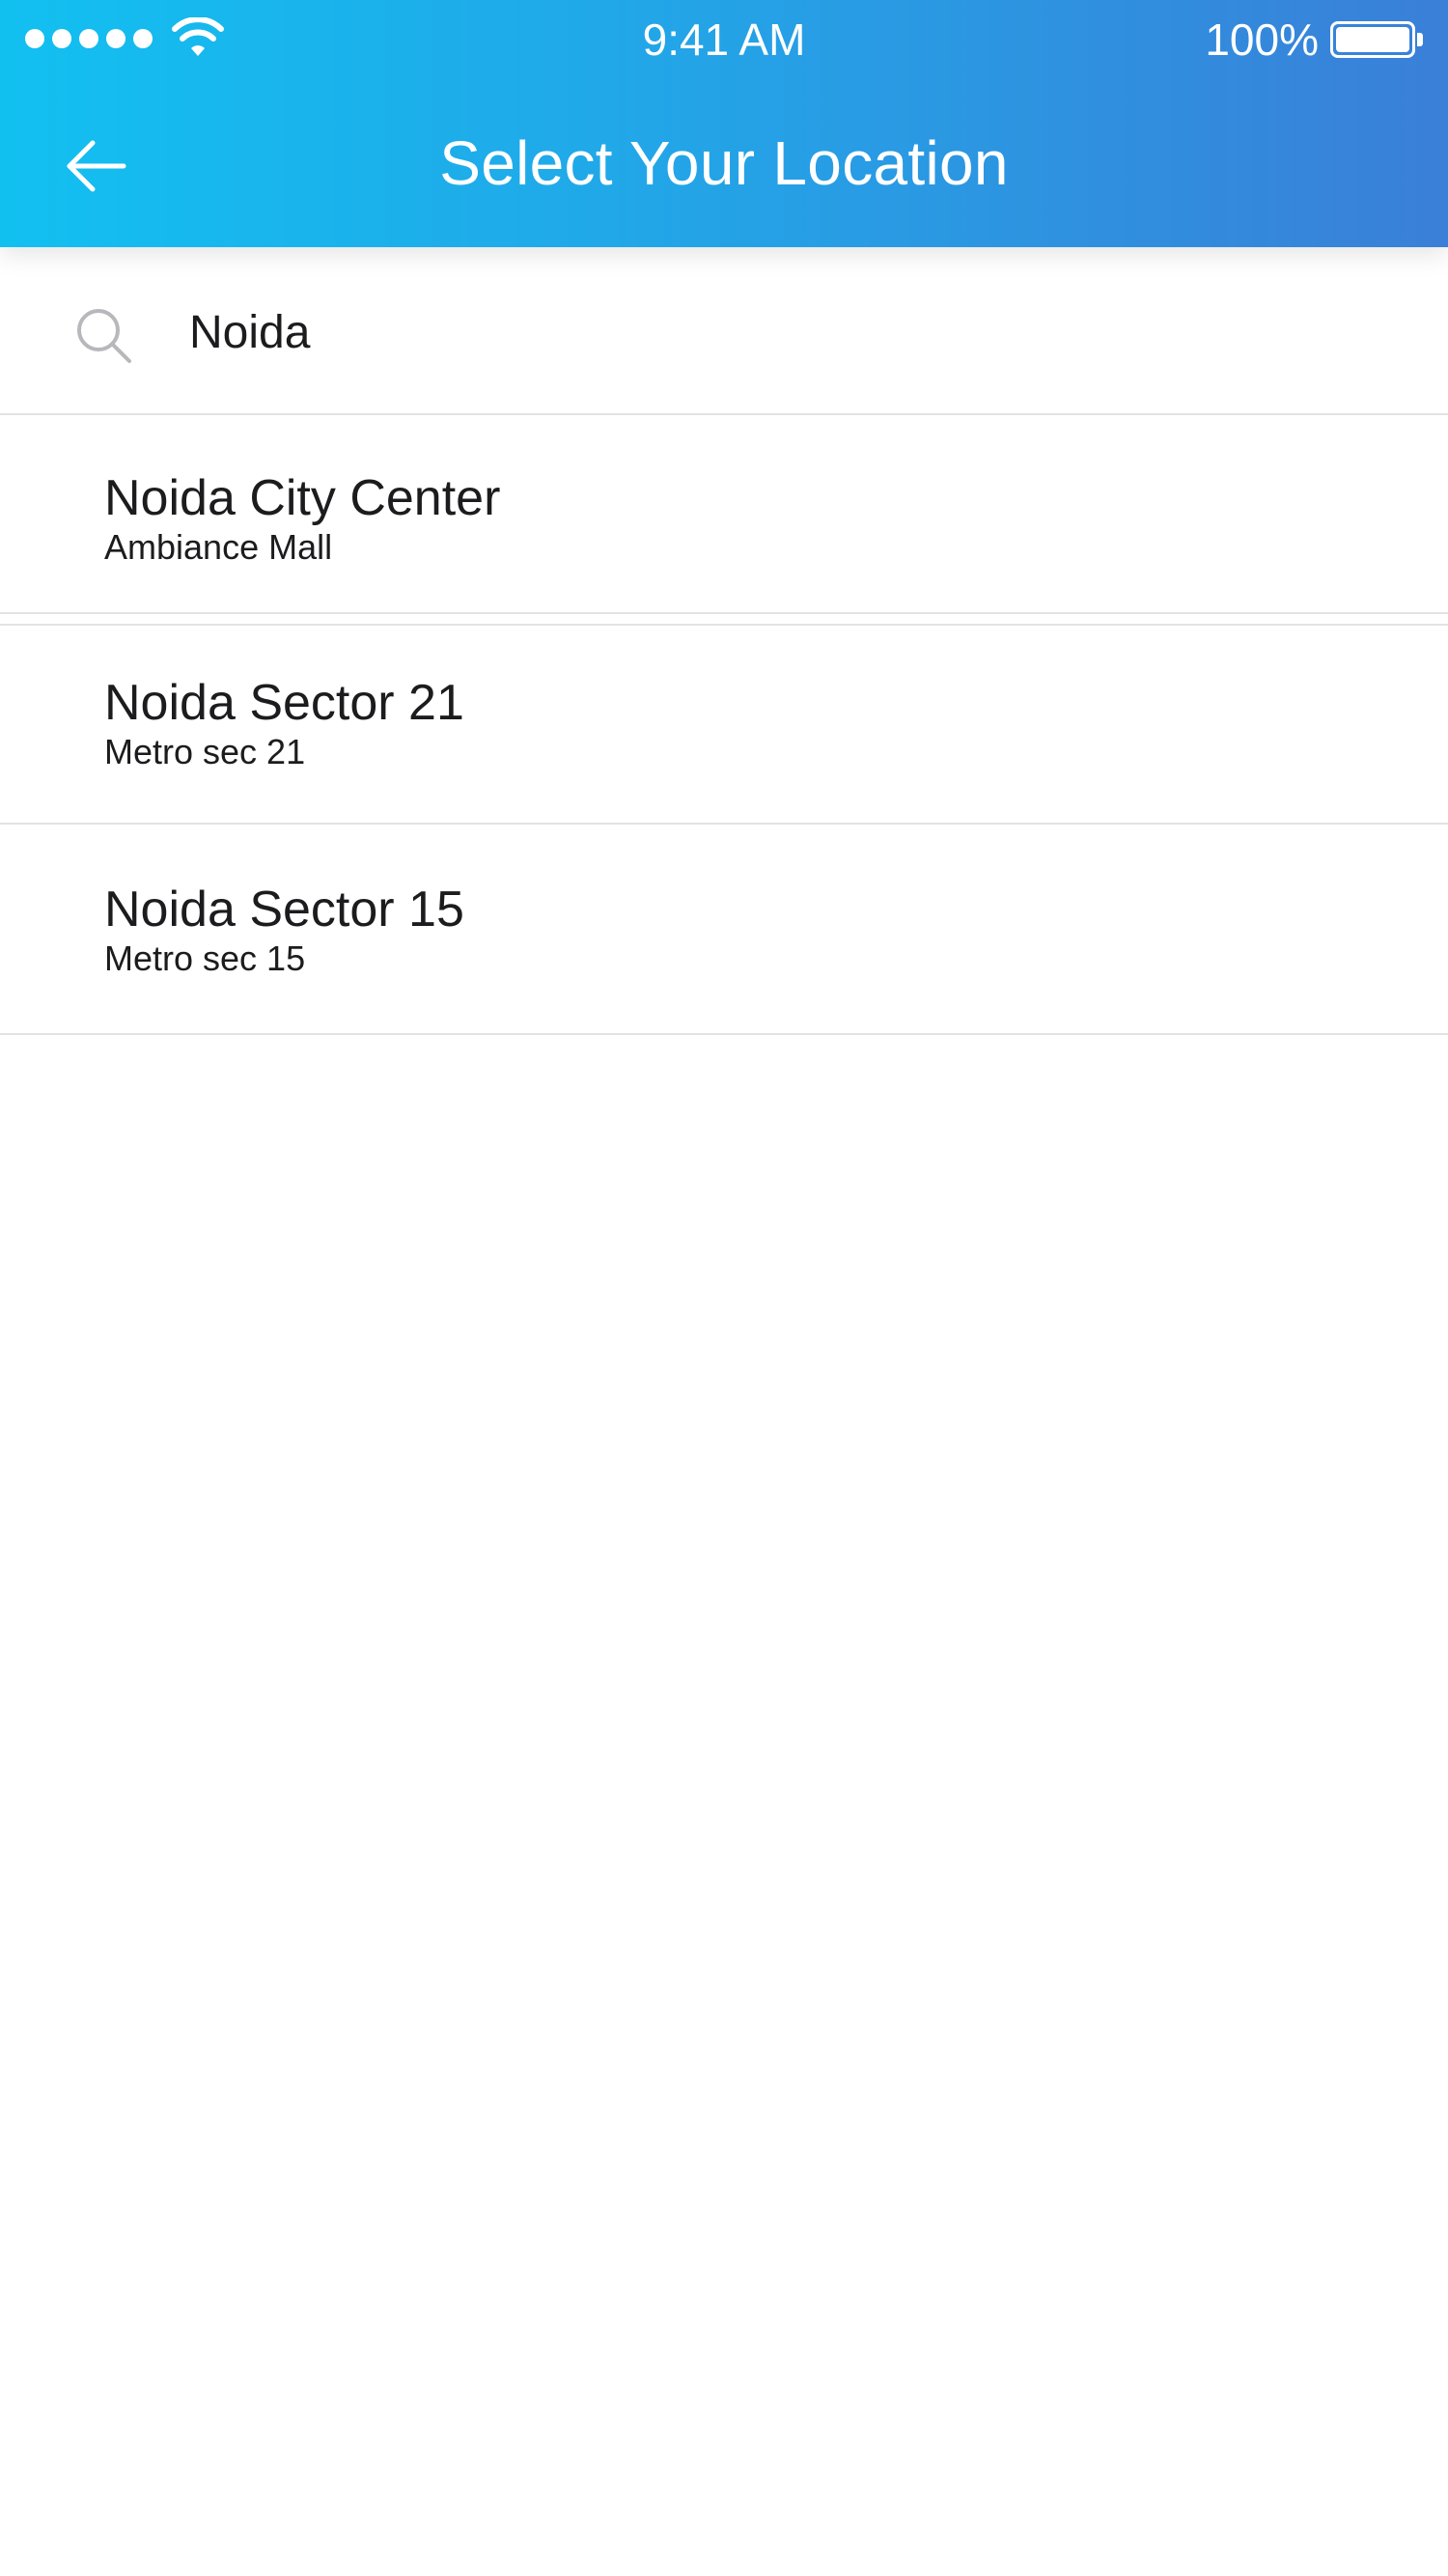 This screenshot has height=2576, width=1448. Describe the element at coordinates (788, 332) in the screenshot. I see `search-input` at that location.